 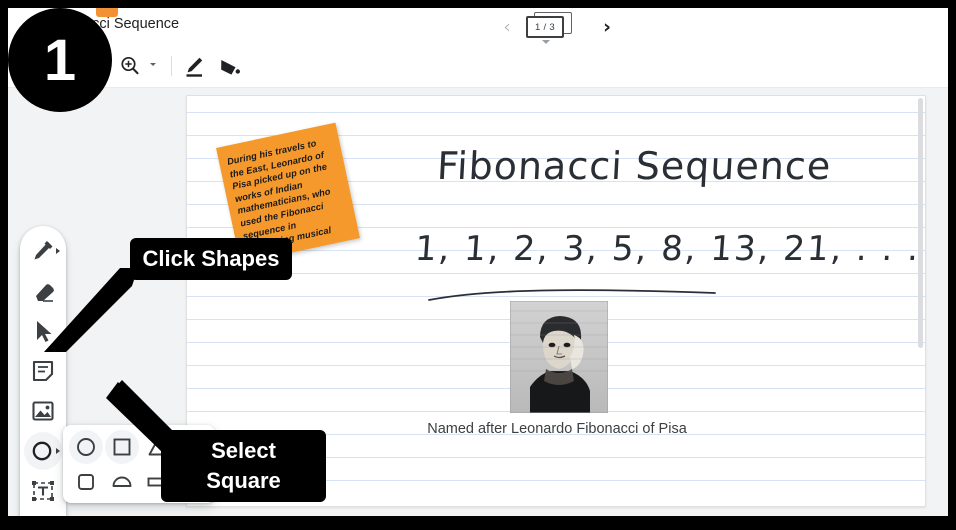 I want to click on laser-tool-rail-button, so click(x=43, y=515).